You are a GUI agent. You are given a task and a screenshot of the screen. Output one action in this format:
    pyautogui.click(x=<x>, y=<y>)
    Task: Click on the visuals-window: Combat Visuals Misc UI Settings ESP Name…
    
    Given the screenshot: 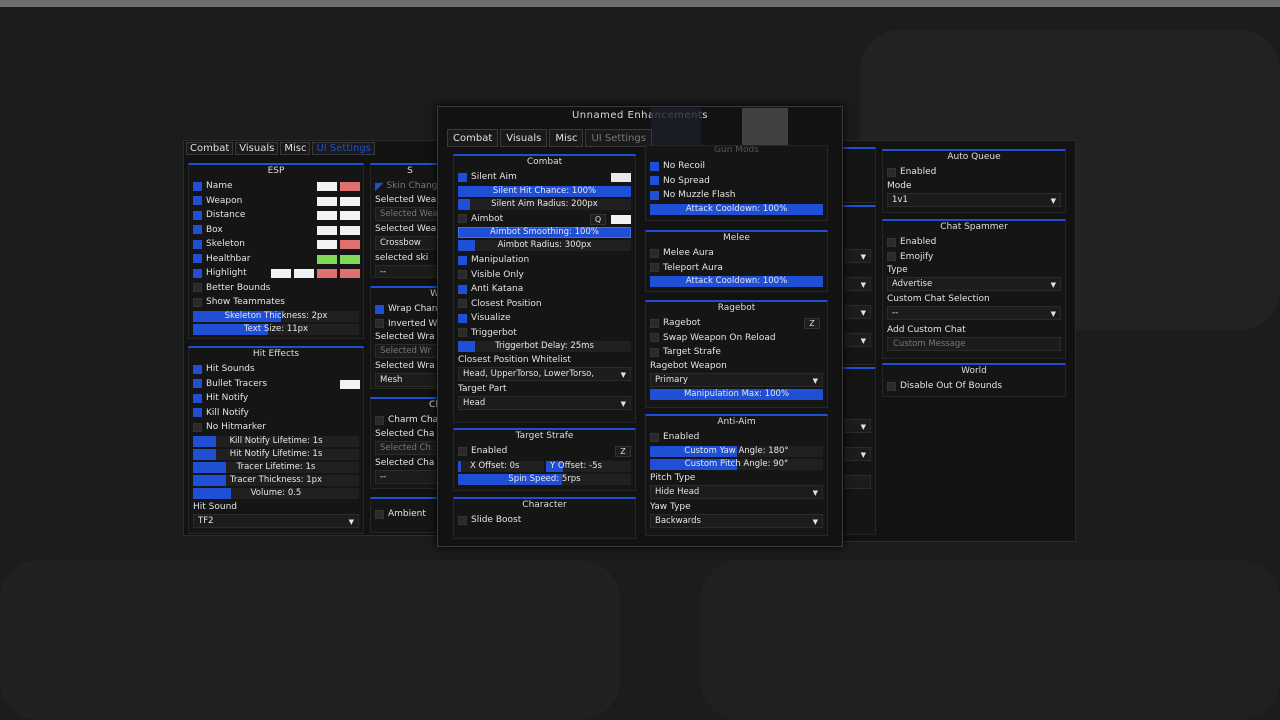 What is the action you would take?
    pyautogui.click(x=316, y=338)
    